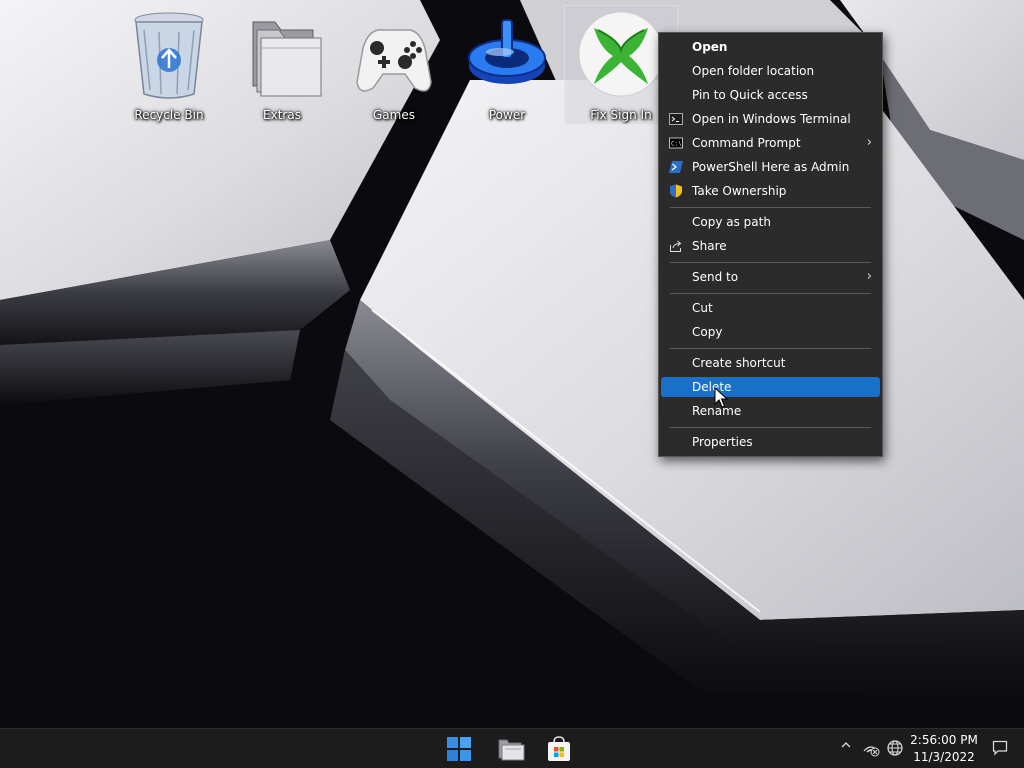 The width and height of the screenshot is (1024, 768). I want to click on globe-icon, so click(895, 748).